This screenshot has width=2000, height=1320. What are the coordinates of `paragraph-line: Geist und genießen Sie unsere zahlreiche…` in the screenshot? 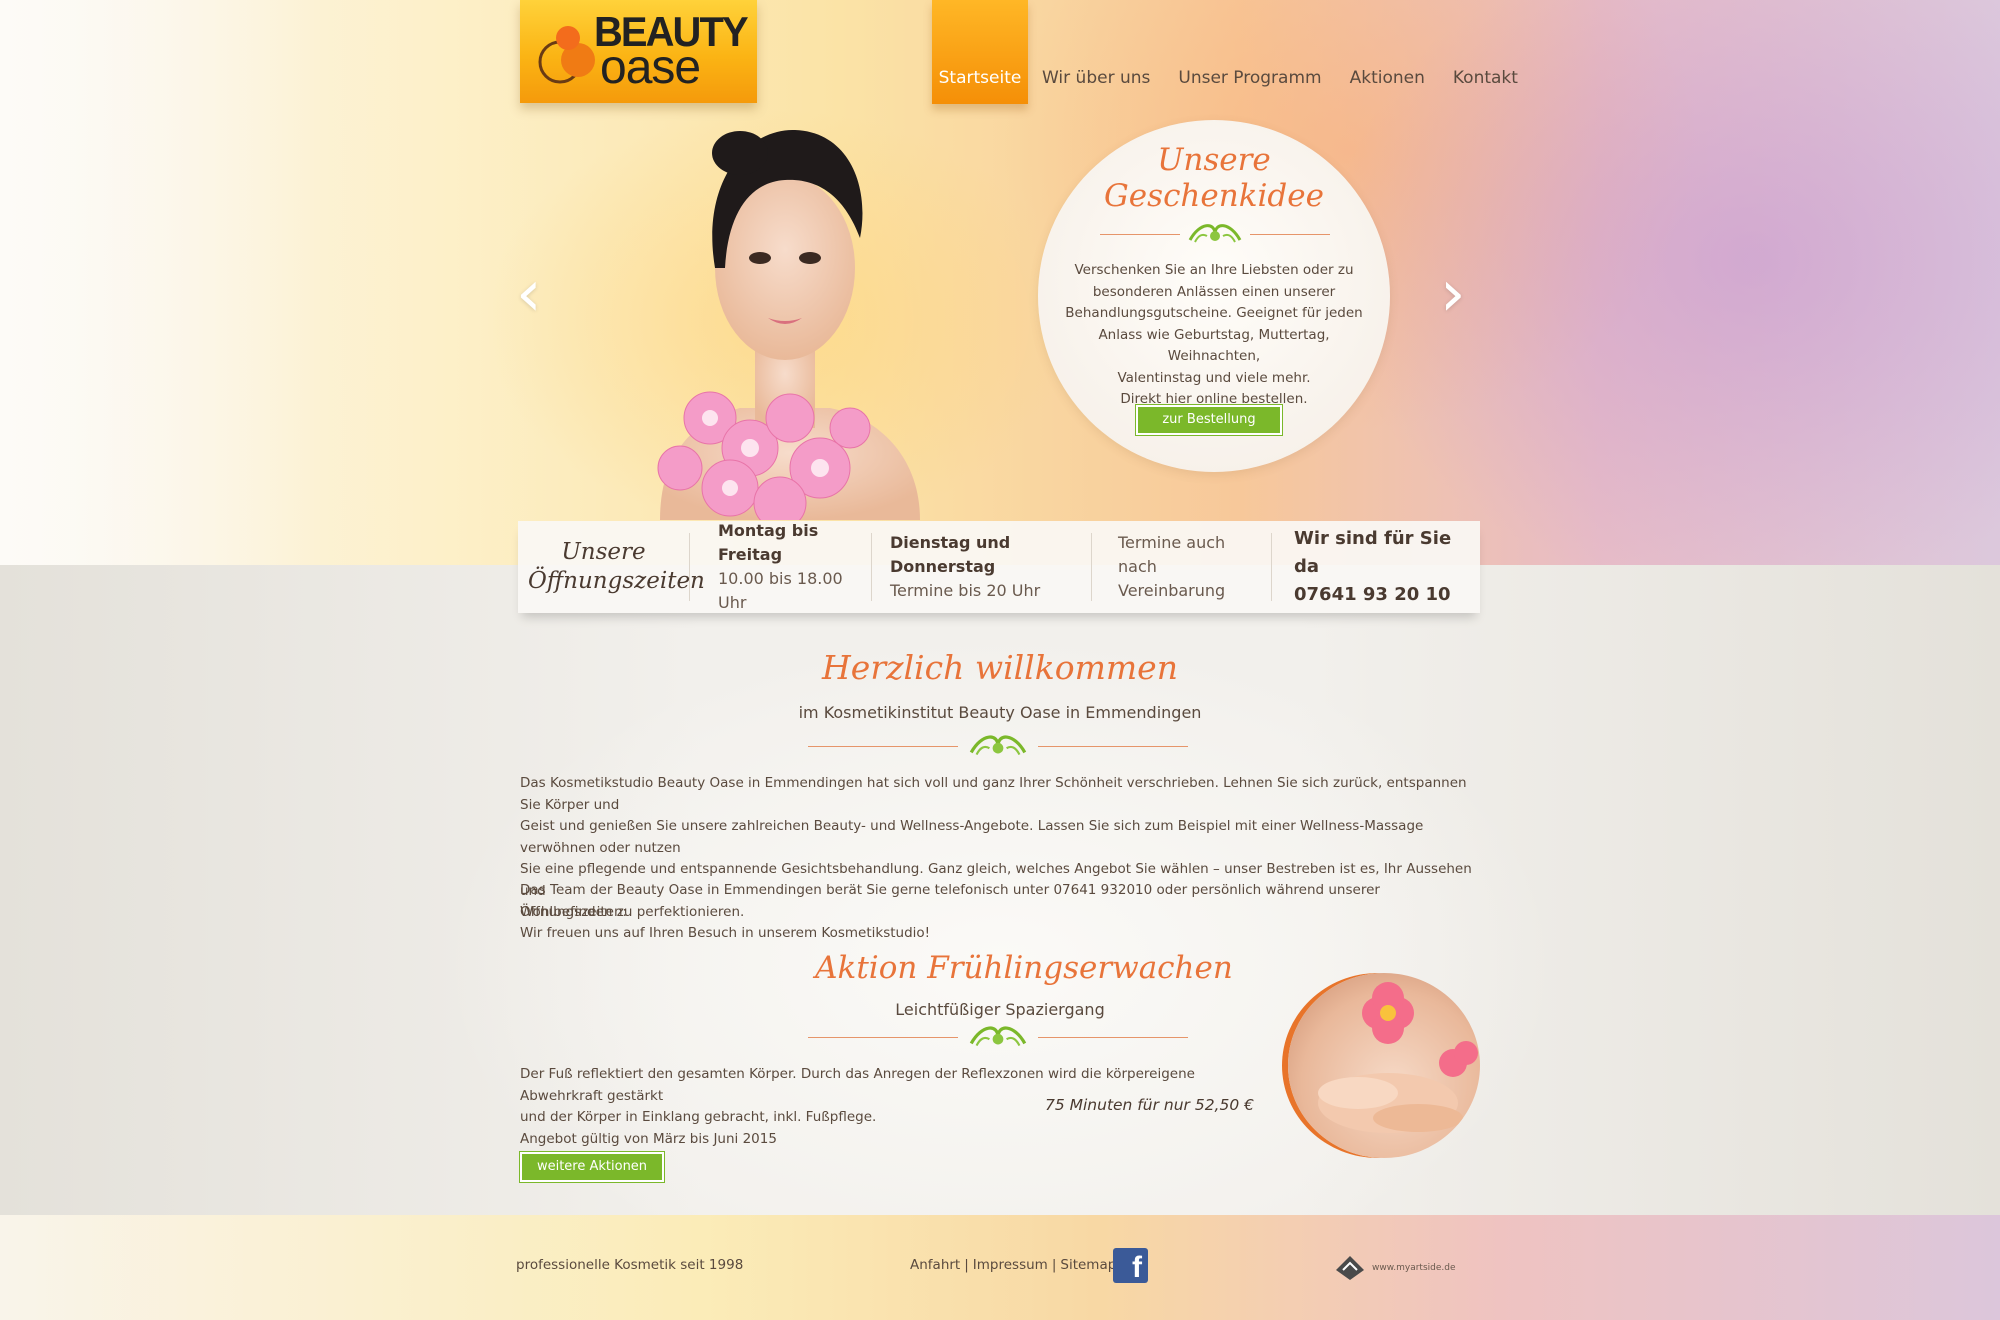 It's located at (972, 837).